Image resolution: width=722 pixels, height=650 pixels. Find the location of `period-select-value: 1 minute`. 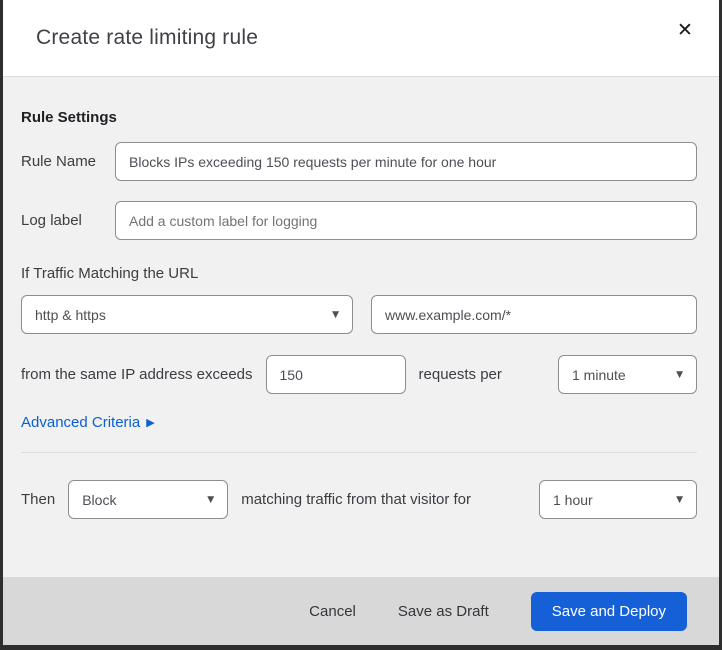

period-select-value: 1 minute is located at coordinates (599, 374).